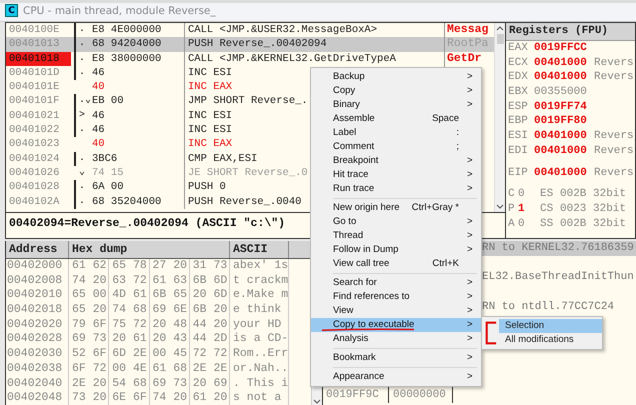 The height and width of the screenshot is (405, 636). What do you see at coordinates (210, 354) in the screenshot?
I see `hex-byte-cell: 72 72` at bounding box center [210, 354].